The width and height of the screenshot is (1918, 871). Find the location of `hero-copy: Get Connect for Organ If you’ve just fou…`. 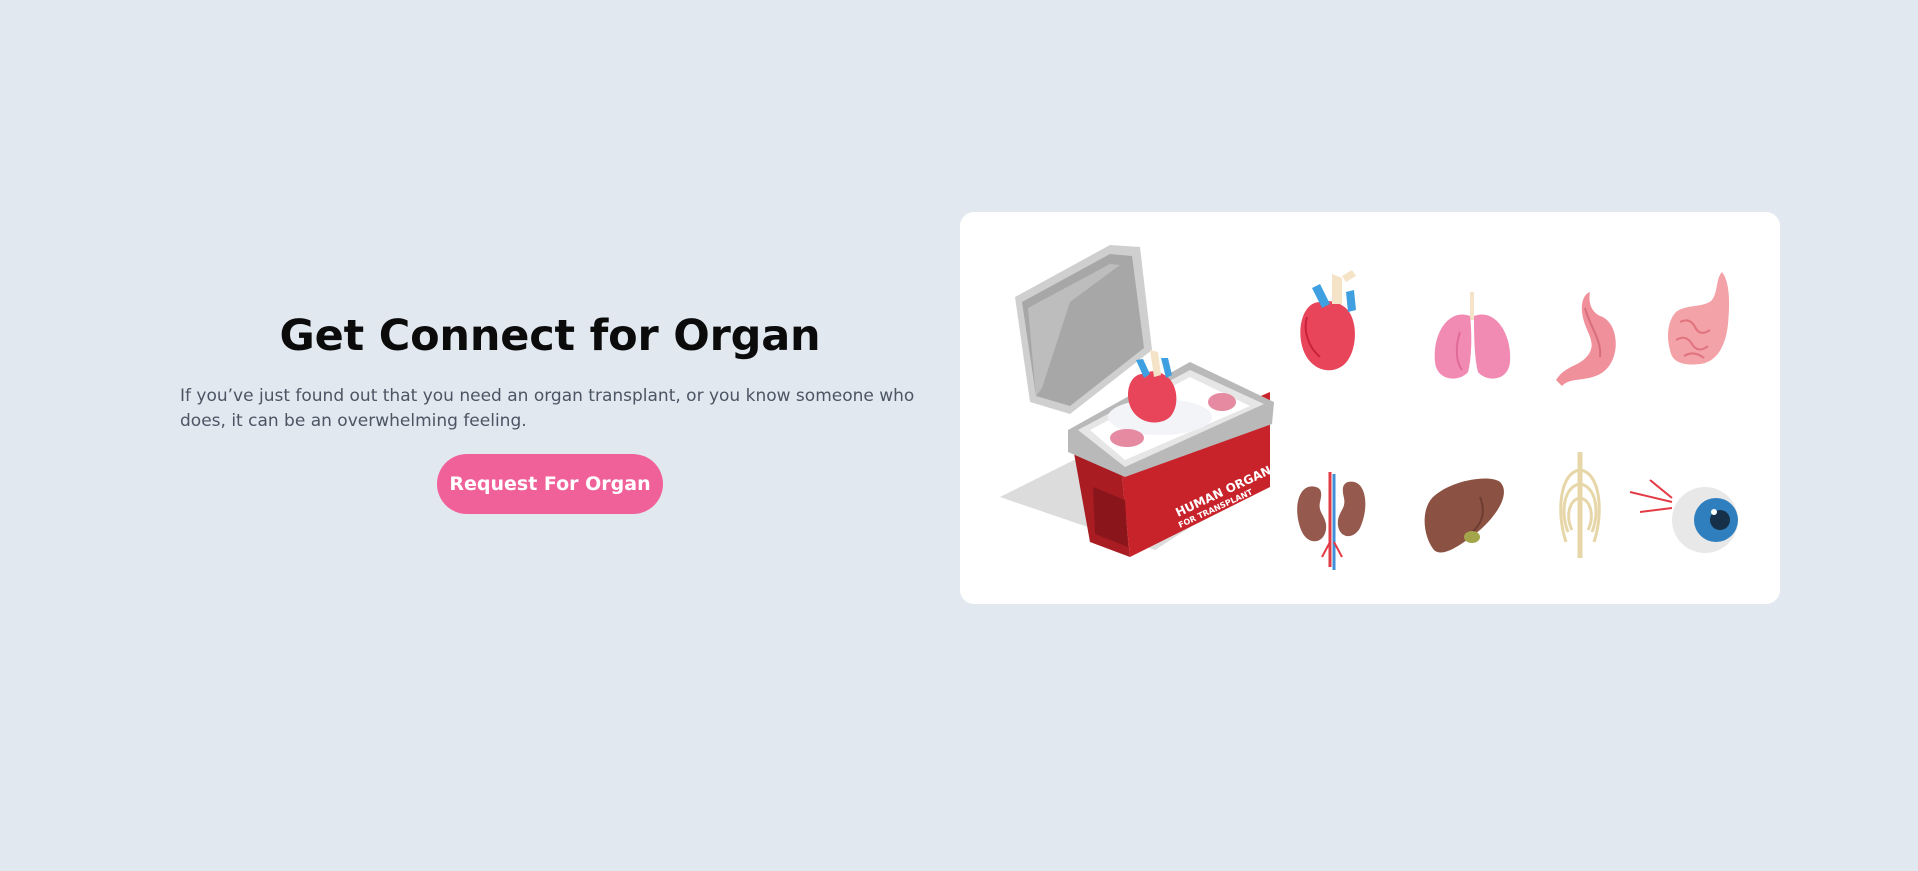

hero-copy: Get Connect for Organ If you’ve just fou… is located at coordinates (550, 410).